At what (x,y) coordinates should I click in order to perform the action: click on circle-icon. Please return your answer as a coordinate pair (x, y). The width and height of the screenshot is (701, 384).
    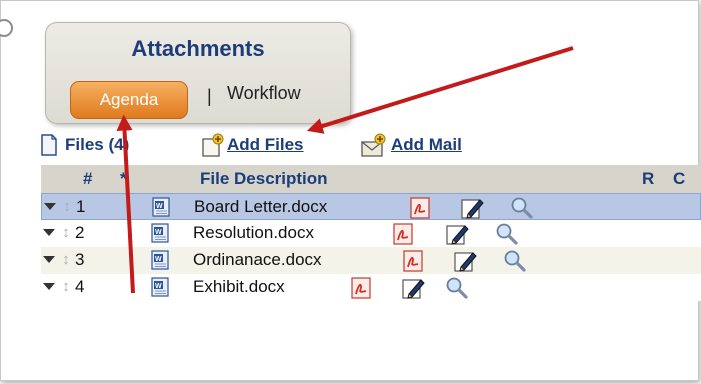
    Looking at the image, I should click on (6, 28).